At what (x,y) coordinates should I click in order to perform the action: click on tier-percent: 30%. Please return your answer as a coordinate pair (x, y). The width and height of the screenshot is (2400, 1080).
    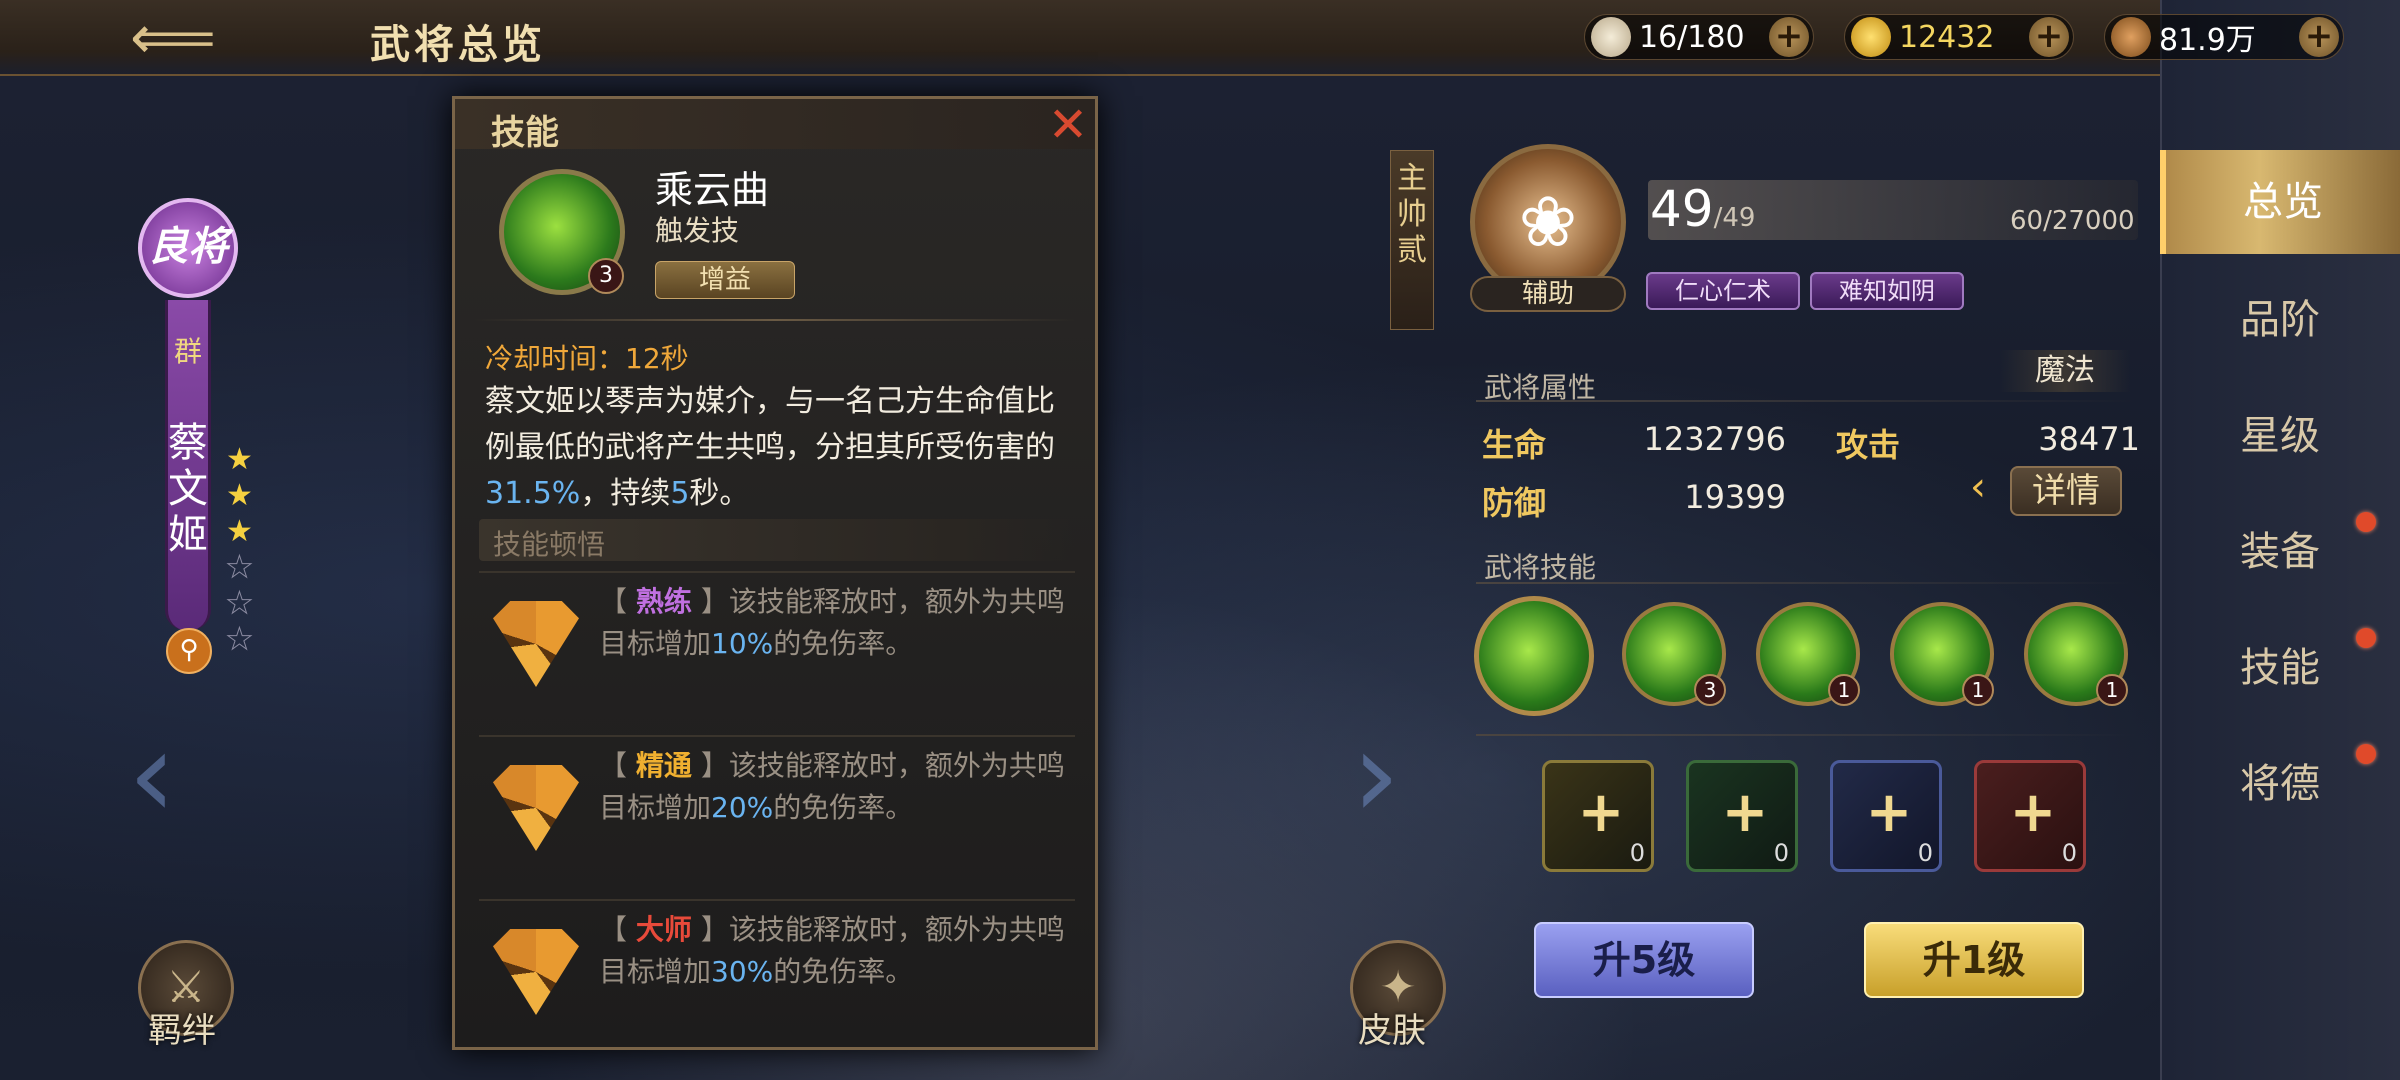
    Looking at the image, I should click on (742, 971).